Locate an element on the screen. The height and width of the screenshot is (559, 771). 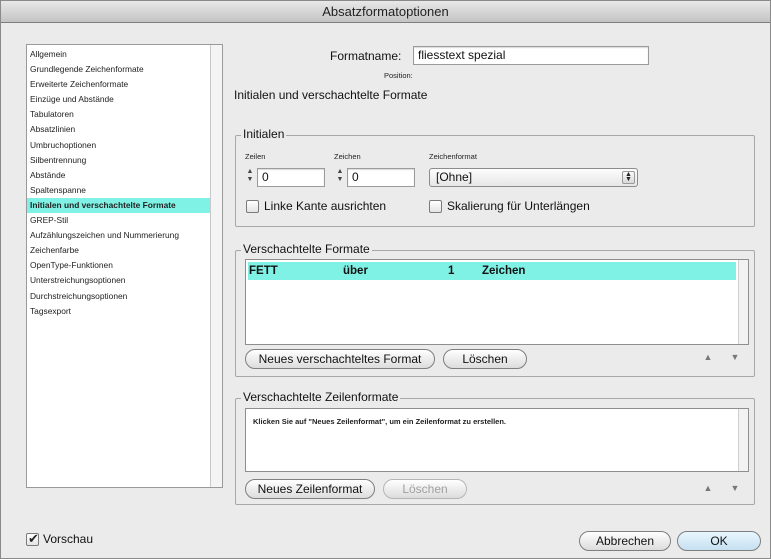
sidebar-item: Aufzählungszeichen und Nummerierung is located at coordinates (119, 235).